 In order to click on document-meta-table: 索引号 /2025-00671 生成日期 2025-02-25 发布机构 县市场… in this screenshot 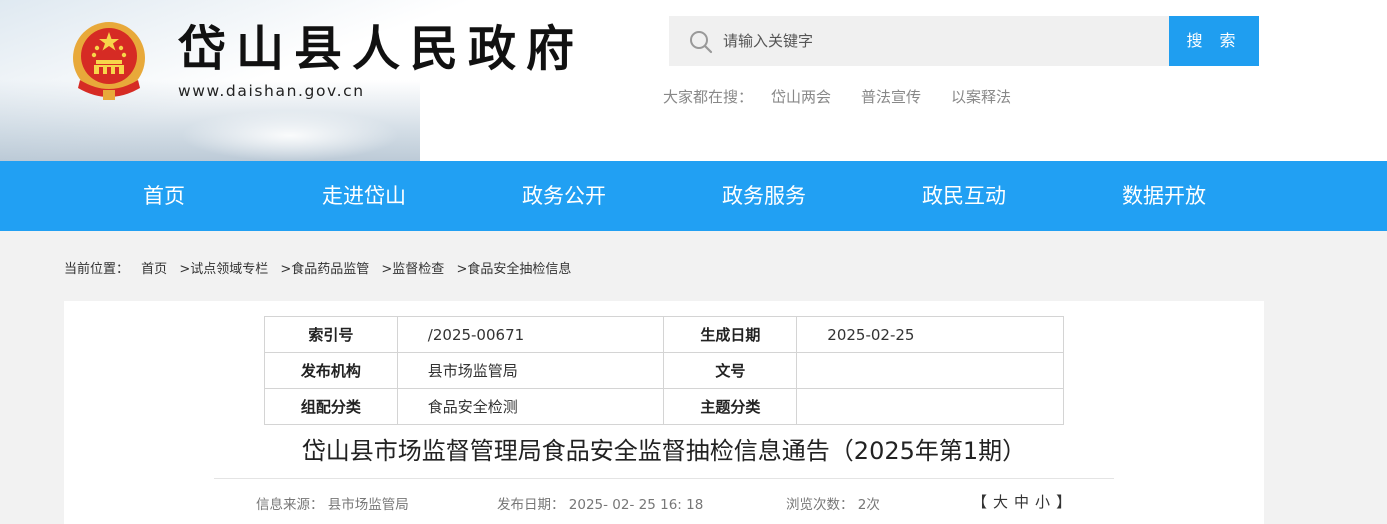, I will do `click(664, 370)`.